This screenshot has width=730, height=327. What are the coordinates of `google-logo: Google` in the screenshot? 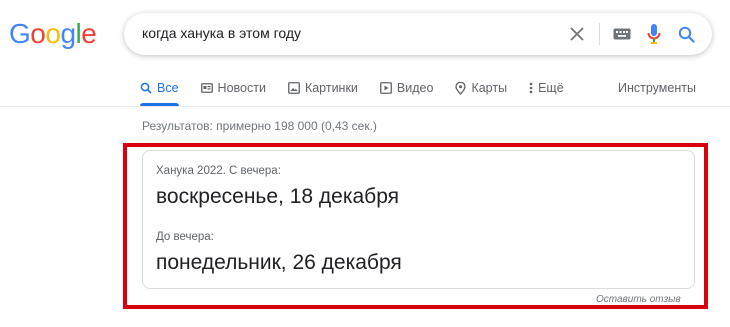 It's located at (53, 34).